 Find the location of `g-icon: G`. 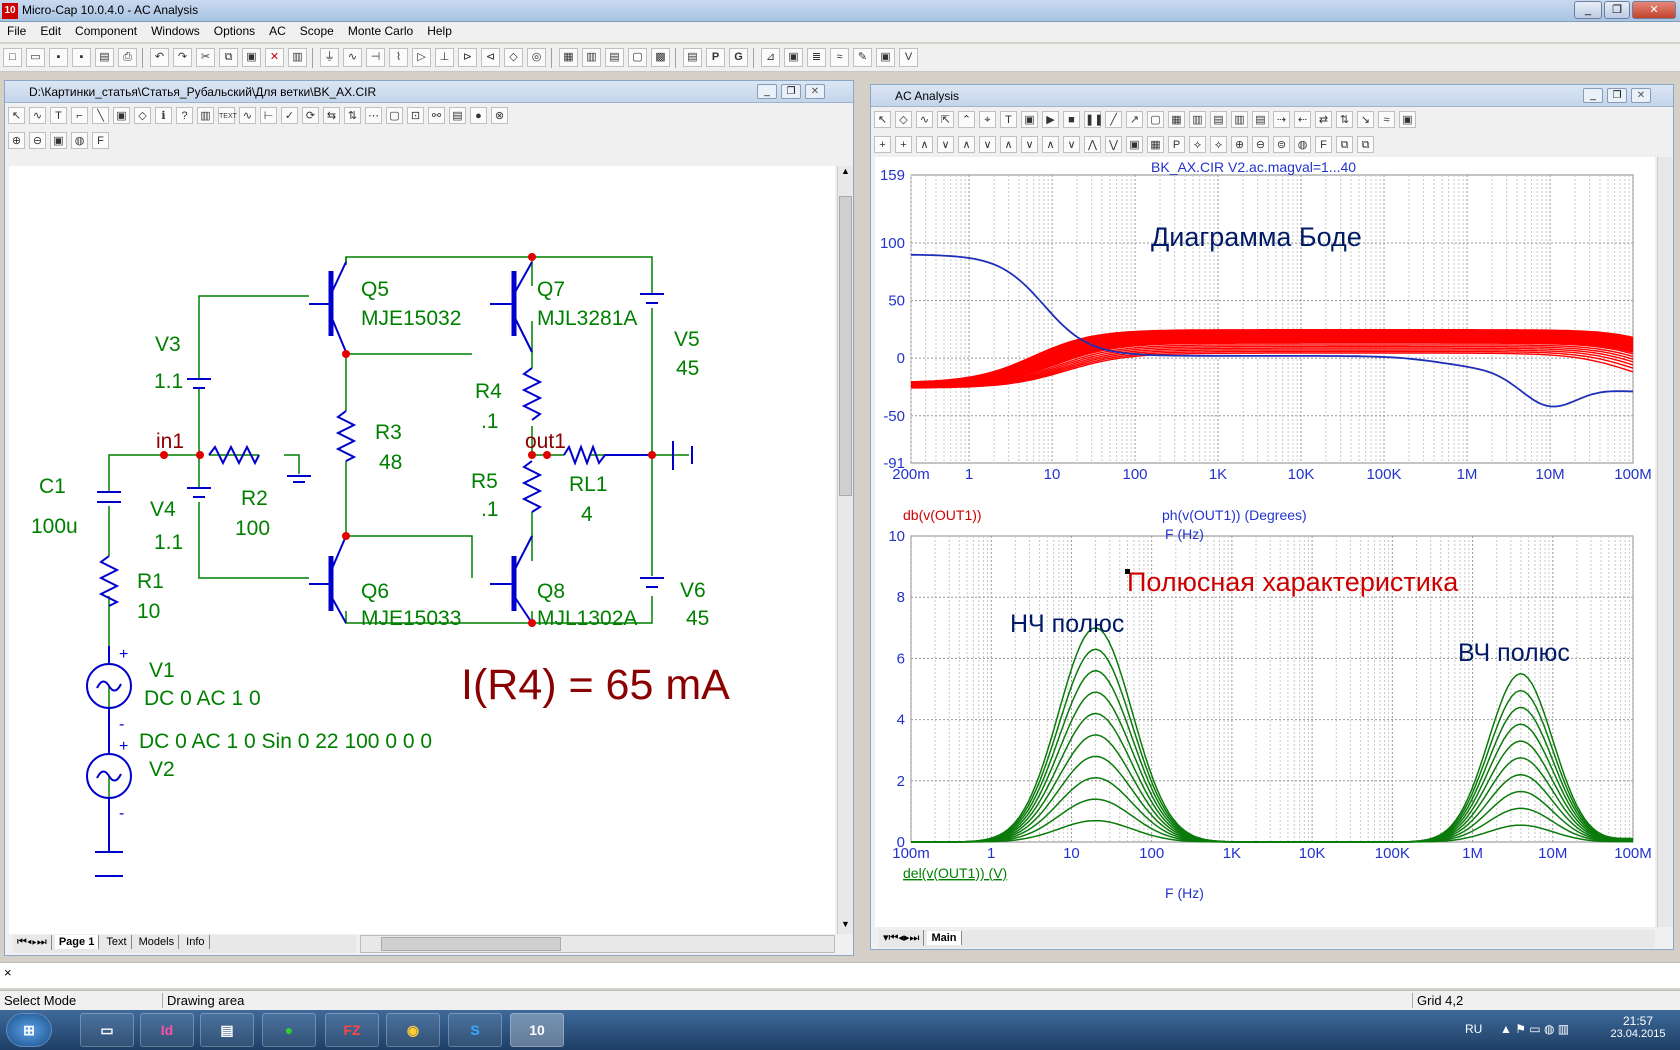

g-icon: G is located at coordinates (738, 57).